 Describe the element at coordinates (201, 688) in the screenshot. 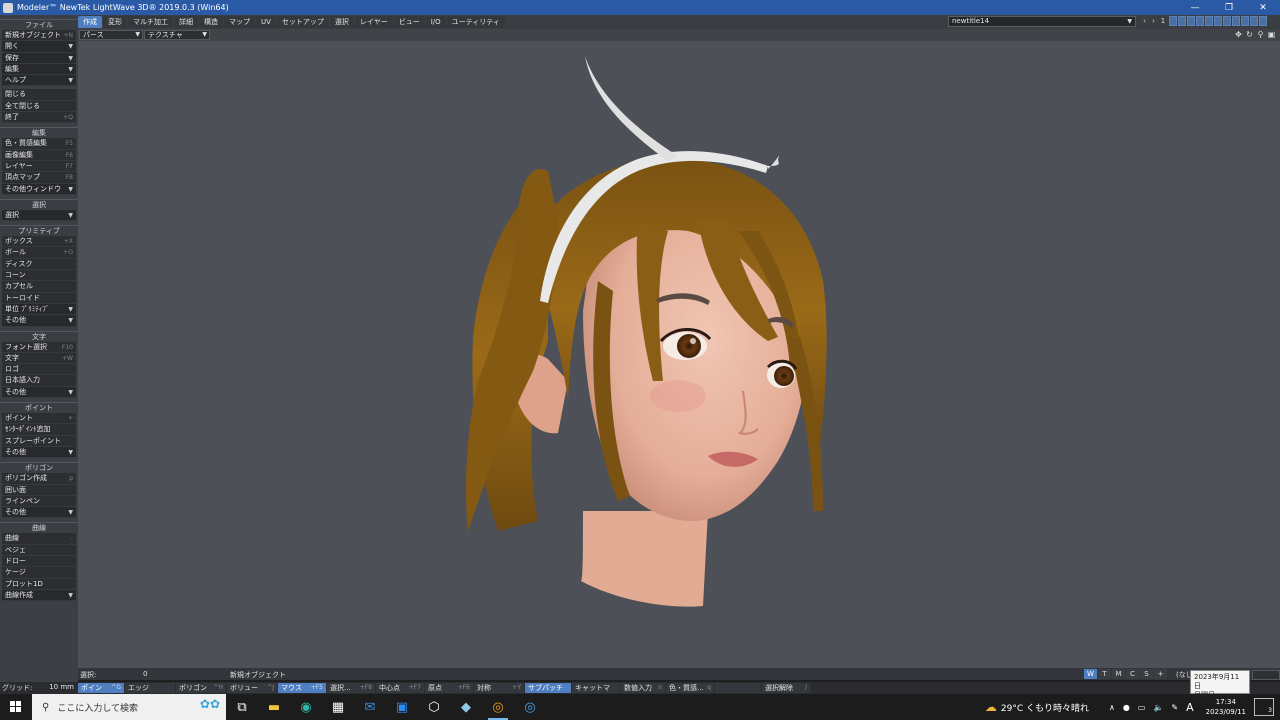

I see `mode-button: ポリゴン ^H` at that location.